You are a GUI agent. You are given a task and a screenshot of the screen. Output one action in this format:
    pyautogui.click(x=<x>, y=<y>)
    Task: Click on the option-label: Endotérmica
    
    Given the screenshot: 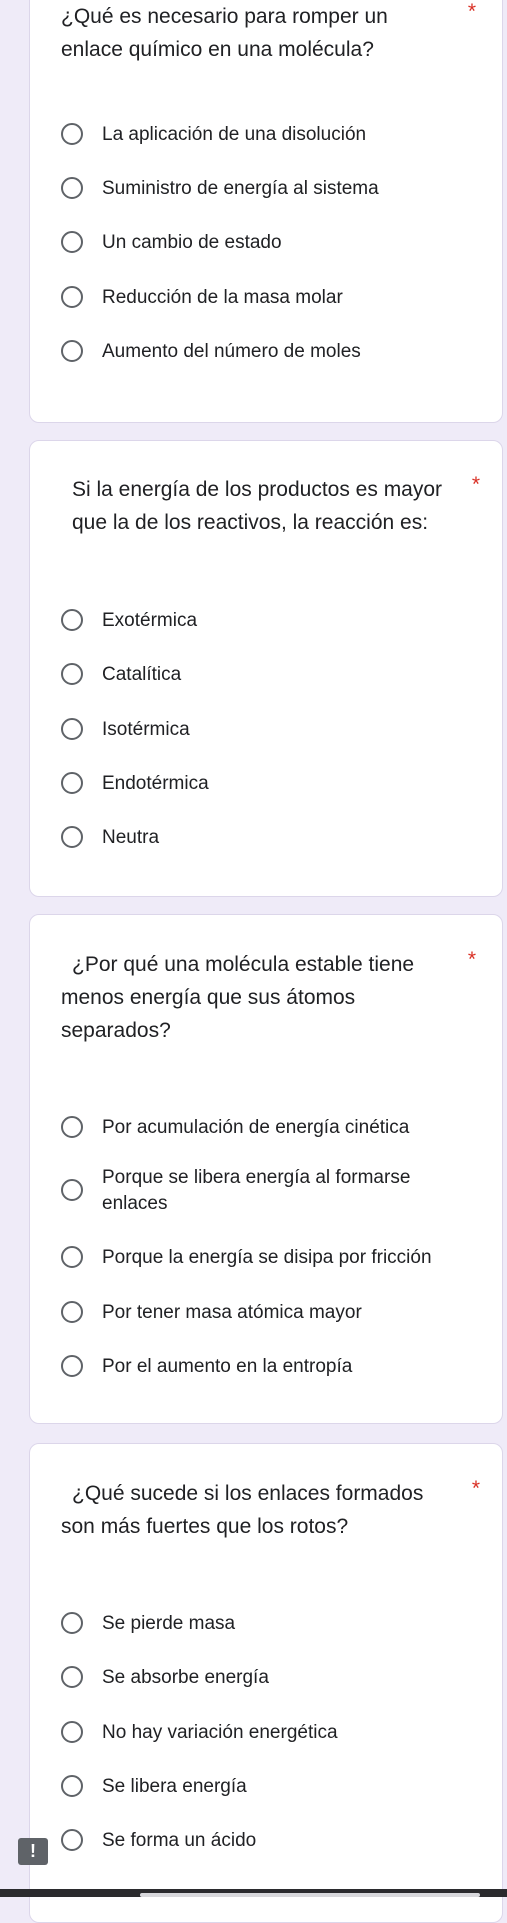 What is the action you would take?
    pyautogui.click(x=155, y=783)
    